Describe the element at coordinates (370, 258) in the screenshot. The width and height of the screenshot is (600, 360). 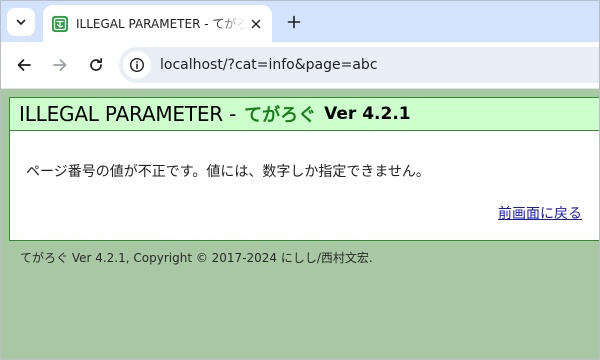
I see `footer-suffix: .` at that location.